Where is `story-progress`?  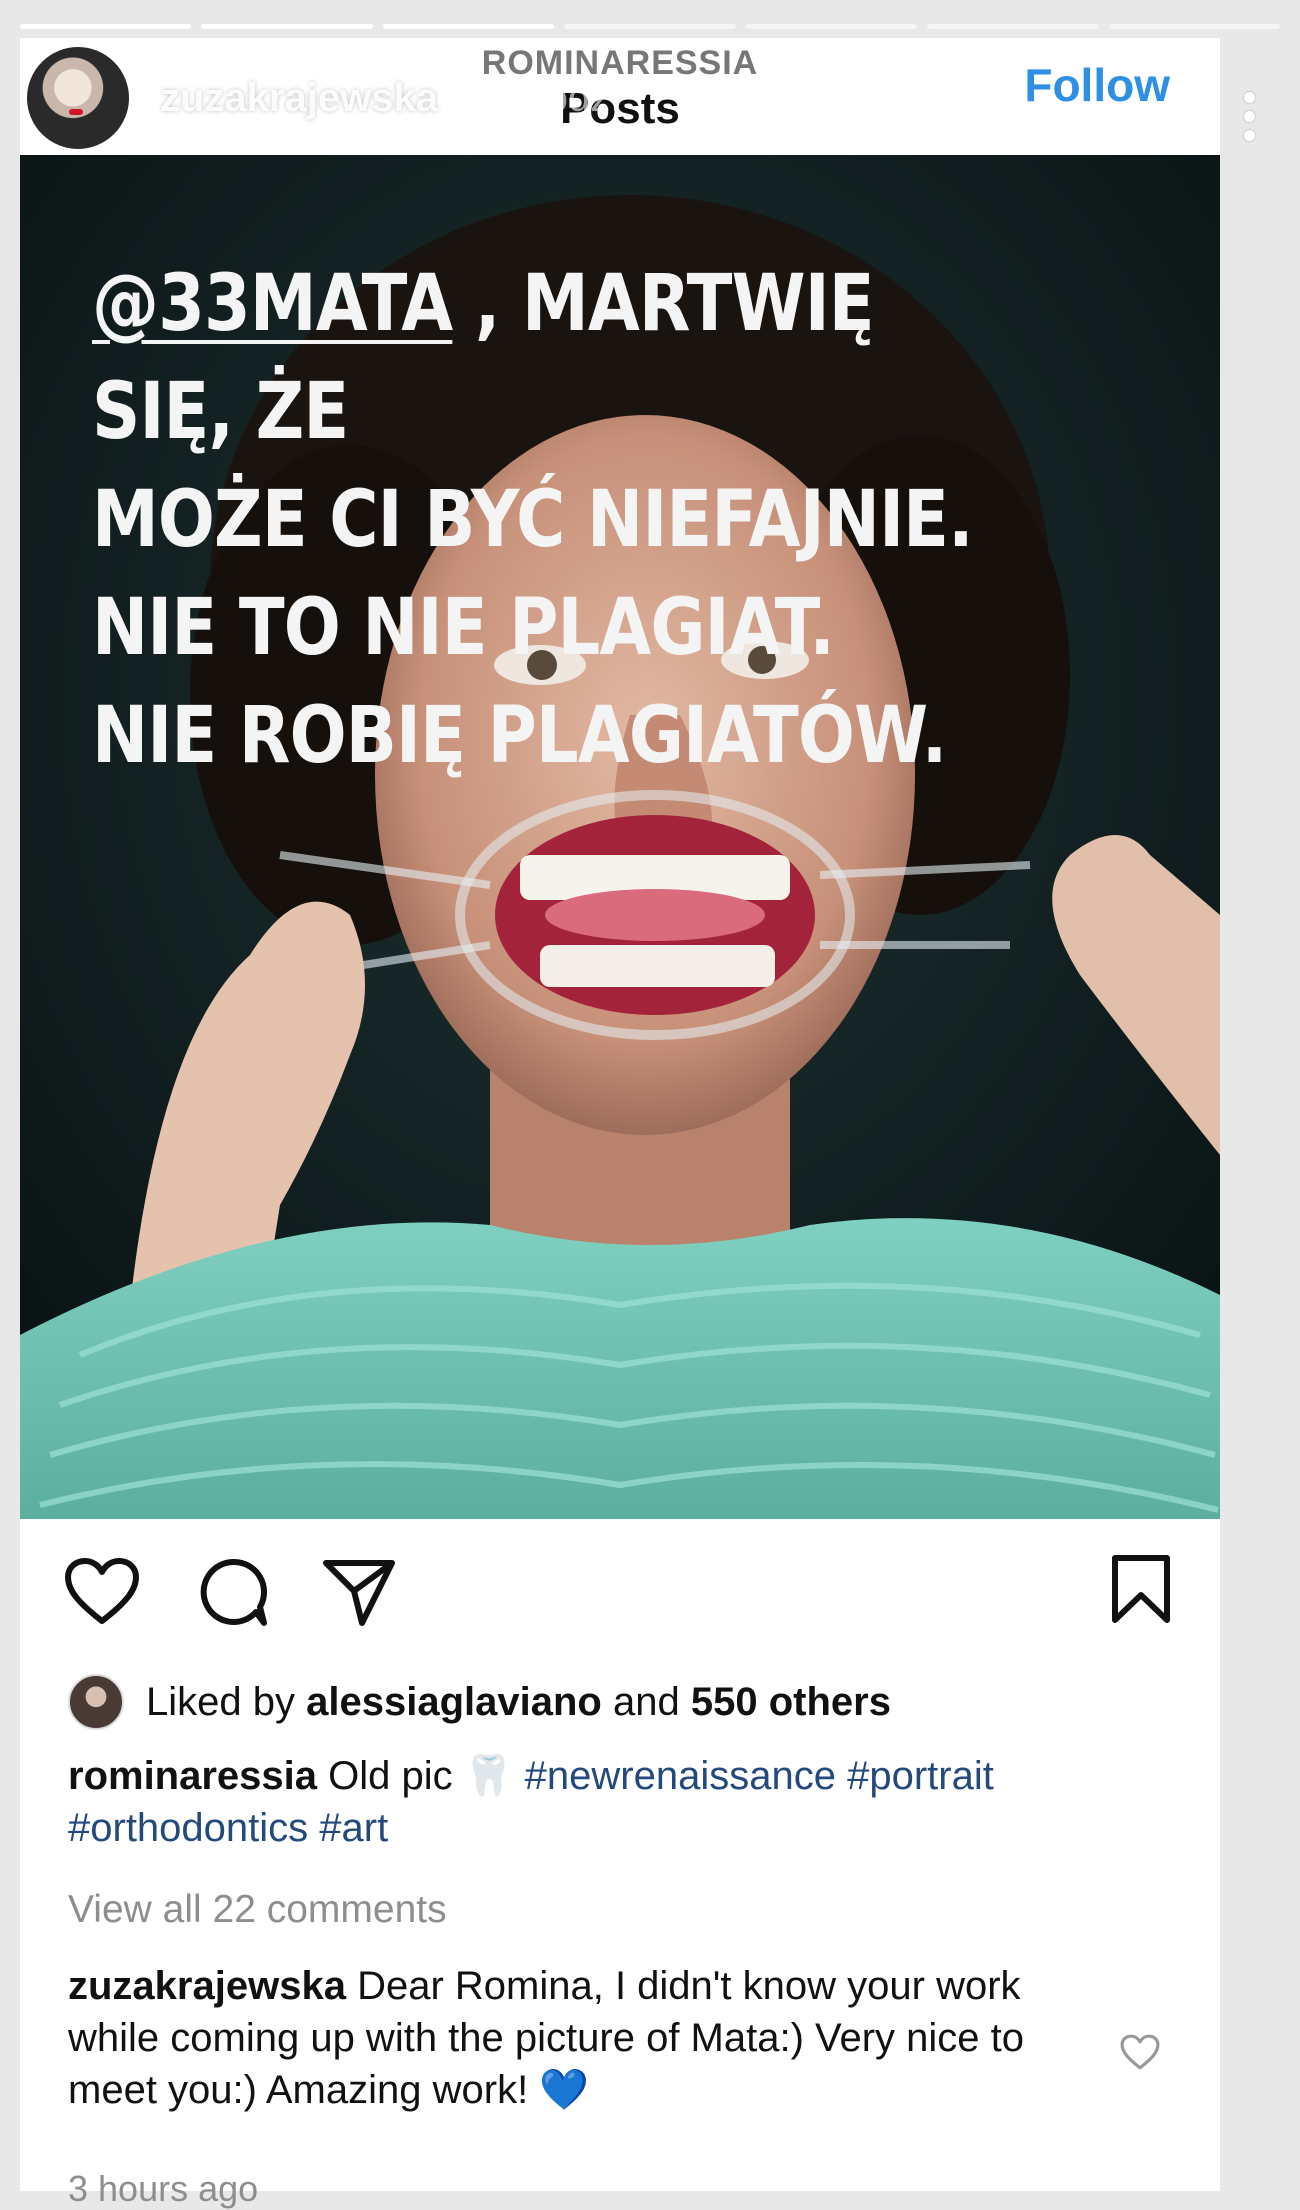
story-progress is located at coordinates (650, 26).